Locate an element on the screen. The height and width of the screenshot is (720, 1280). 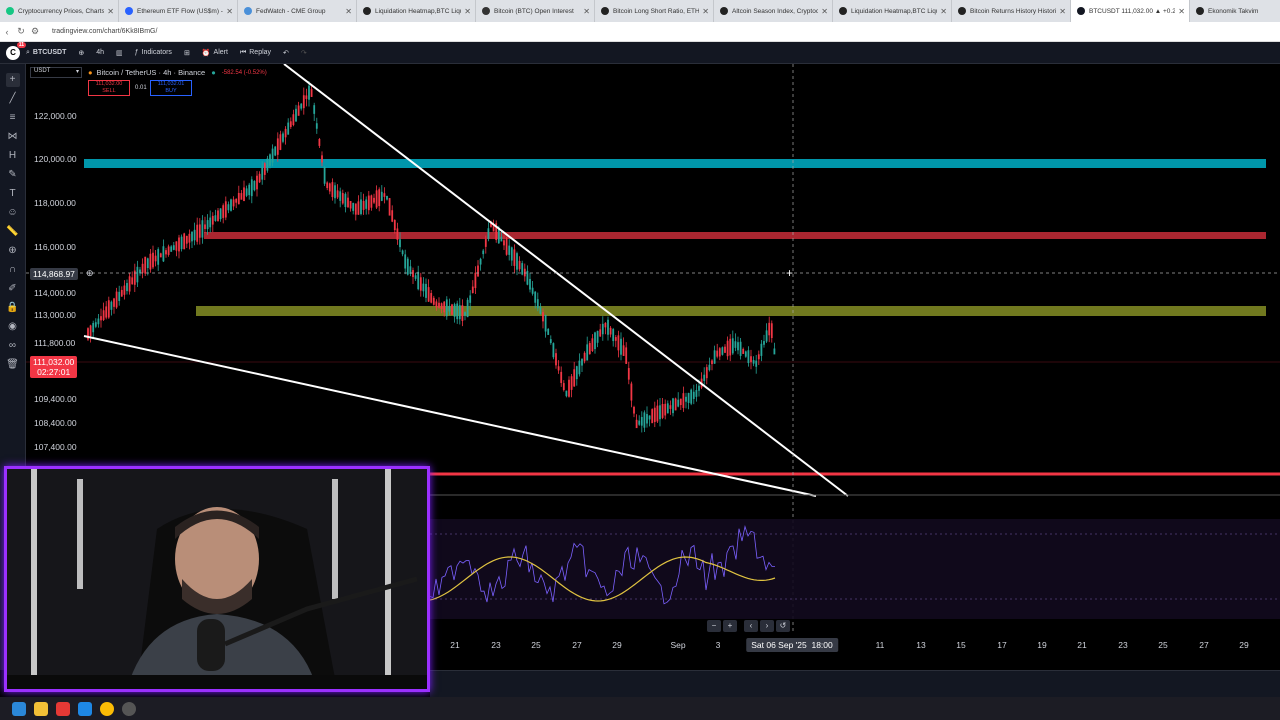
ruler-icon: 📏 is located at coordinates (13, 232).